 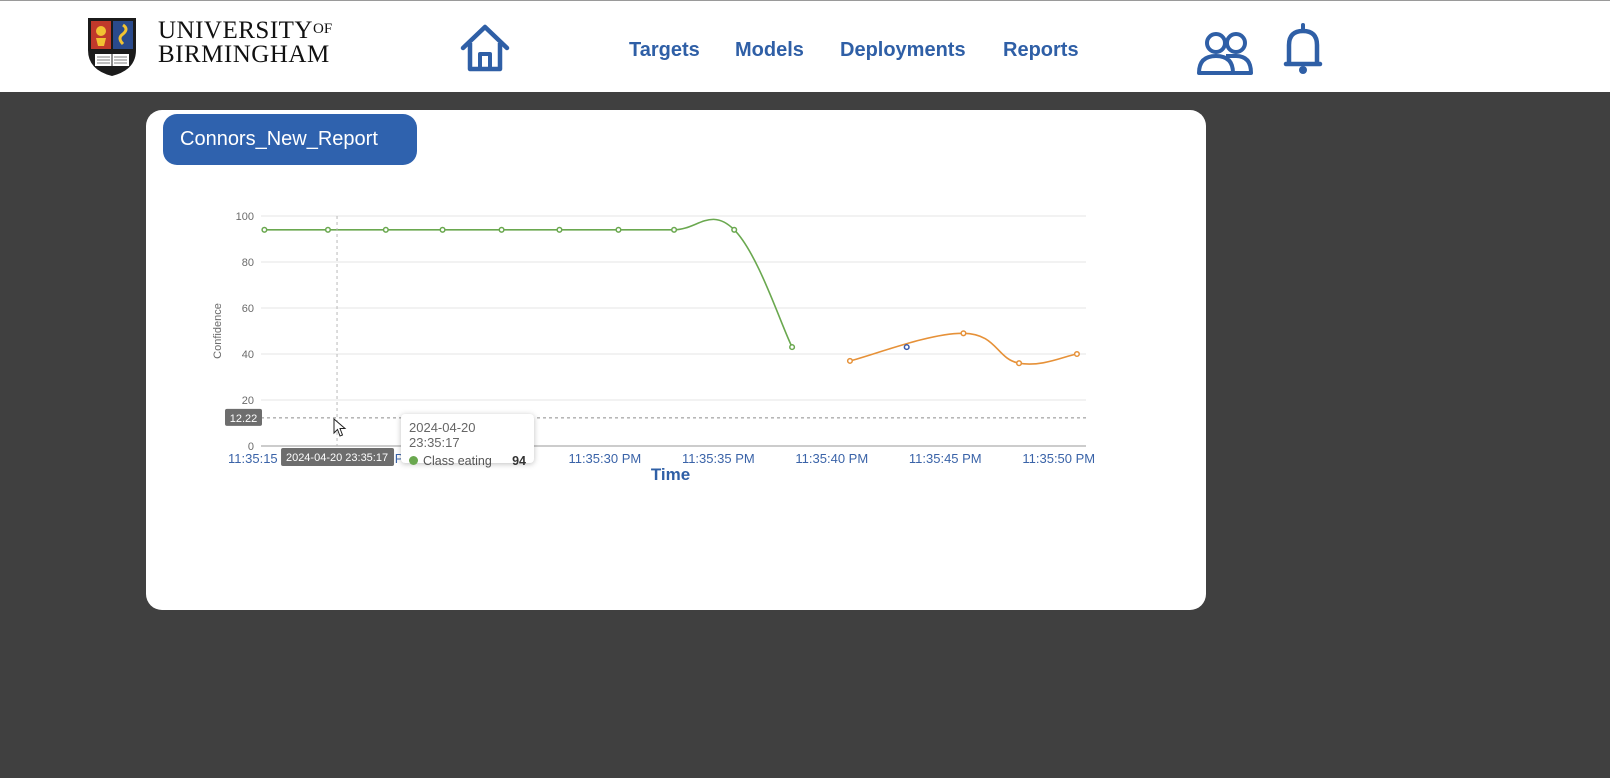 I want to click on university-name: UNIVERSITYOF BIRMINGHAM, so click(x=245, y=42).